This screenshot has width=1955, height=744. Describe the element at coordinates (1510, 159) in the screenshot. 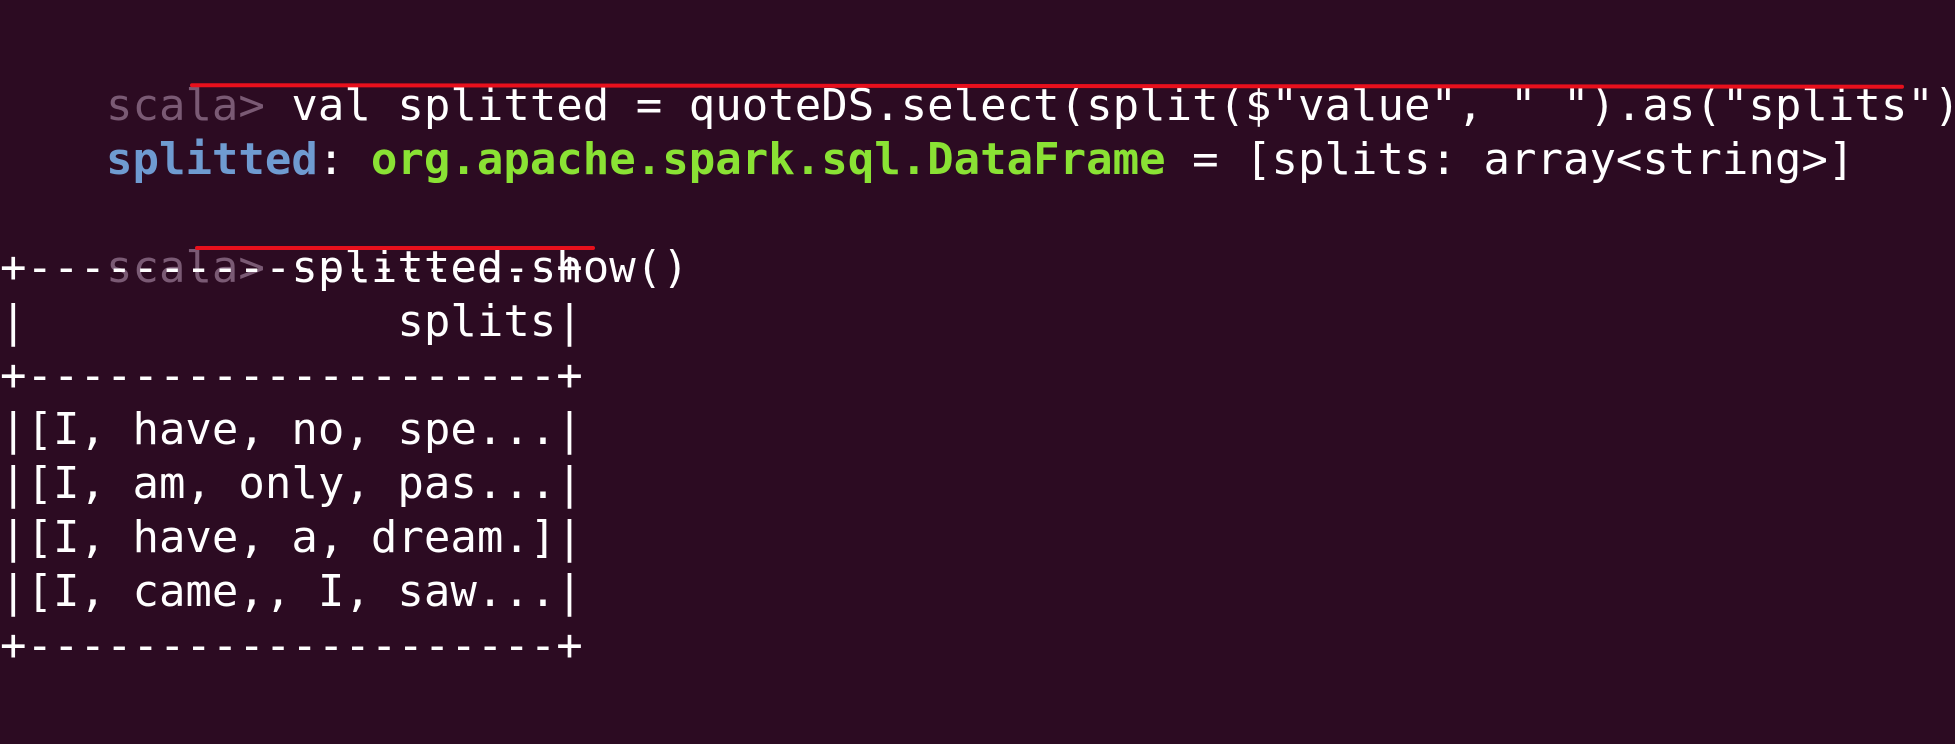

I see `result-rest: = [splits: array<string>]` at that location.